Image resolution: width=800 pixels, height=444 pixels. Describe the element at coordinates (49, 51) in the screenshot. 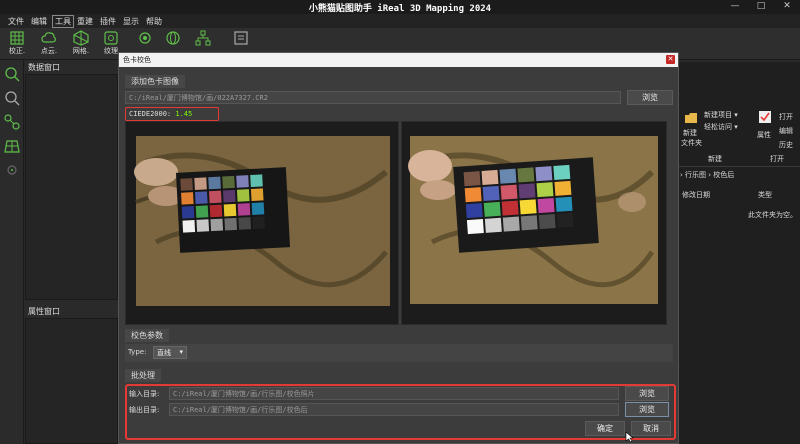

I see `toolbar-label: 点云.` at that location.